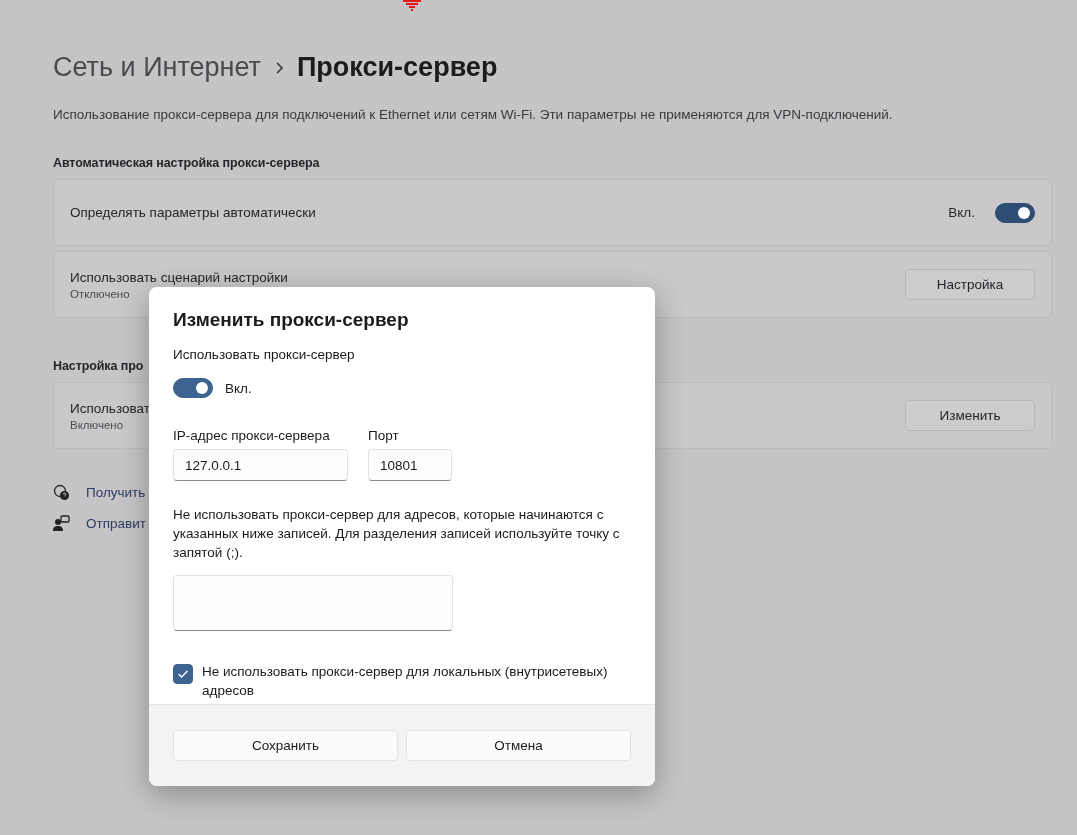  What do you see at coordinates (97, 424) in the screenshot?
I see `setting-status: Включено` at bounding box center [97, 424].